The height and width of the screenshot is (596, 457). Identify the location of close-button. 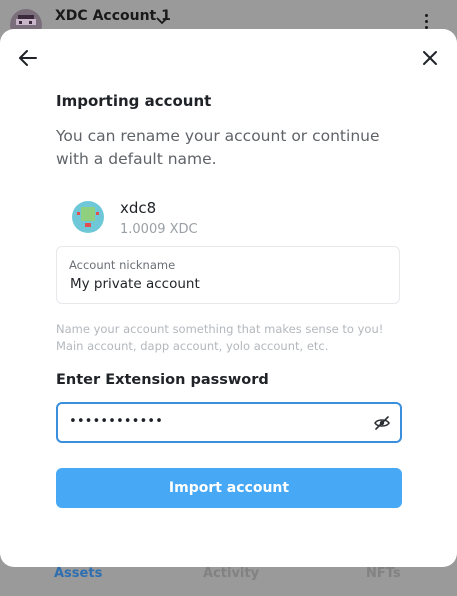
(430, 58).